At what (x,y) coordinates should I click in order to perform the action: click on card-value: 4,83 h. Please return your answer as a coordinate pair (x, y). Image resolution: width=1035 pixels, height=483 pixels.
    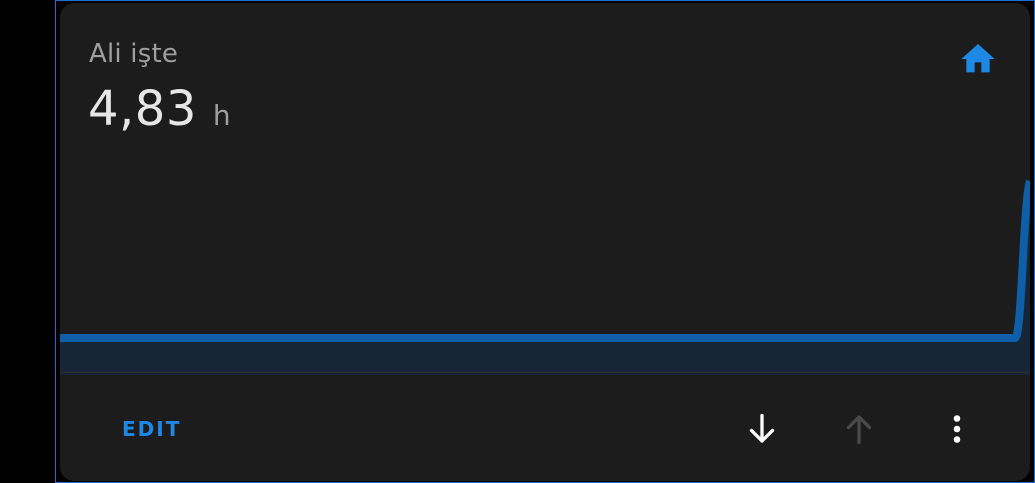
    Looking at the image, I should click on (159, 109).